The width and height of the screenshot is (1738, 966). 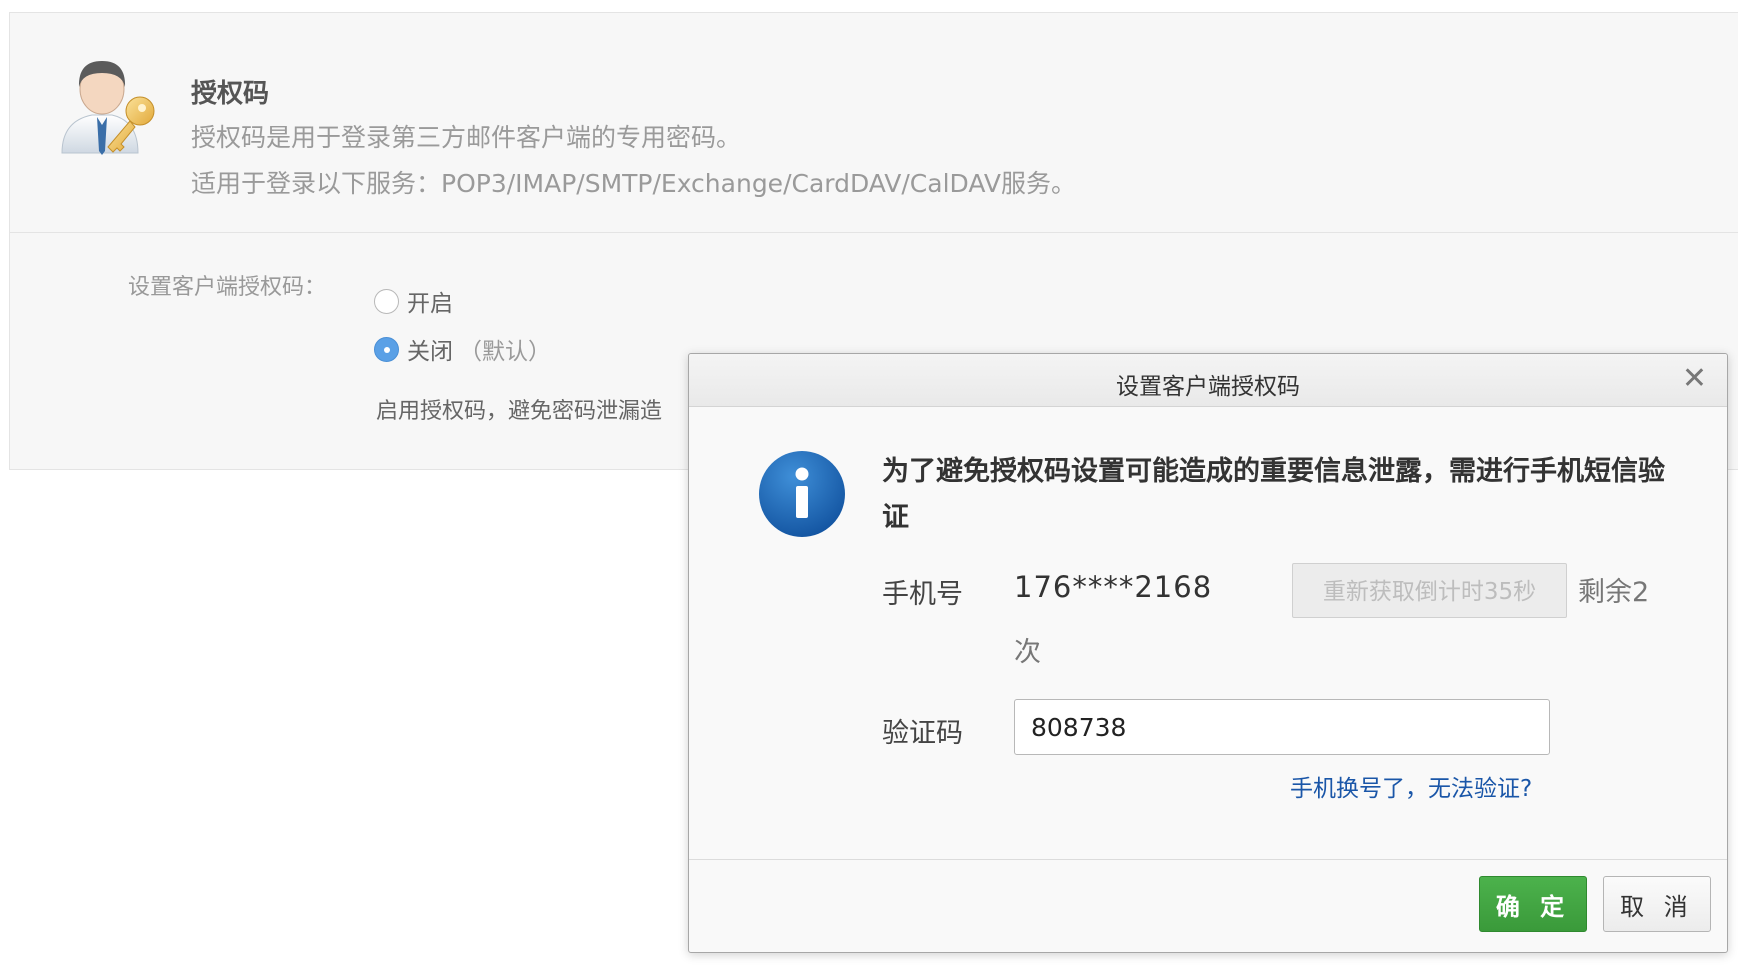 I want to click on radio-option-enable: 开启, so click(x=413, y=301).